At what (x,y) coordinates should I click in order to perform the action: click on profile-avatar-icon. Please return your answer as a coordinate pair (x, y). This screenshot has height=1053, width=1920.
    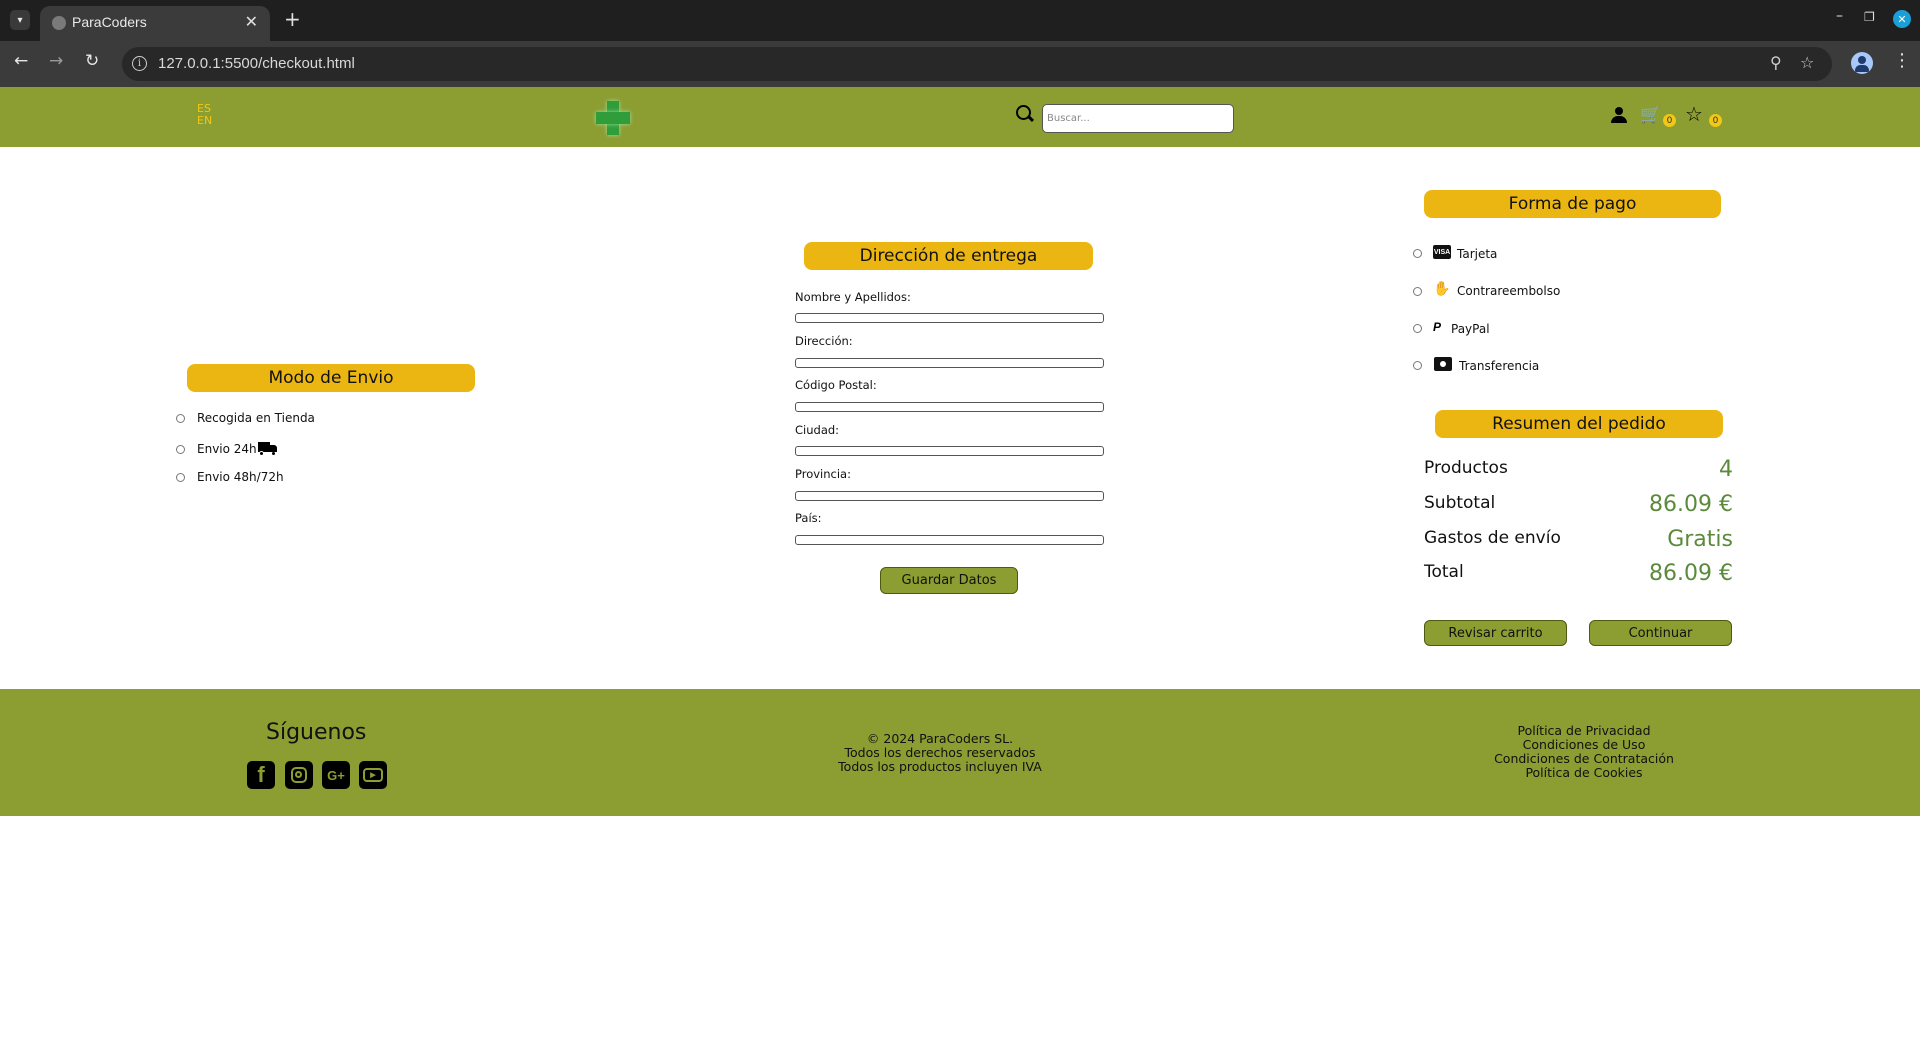
    Looking at the image, I should click on (1862, 63).